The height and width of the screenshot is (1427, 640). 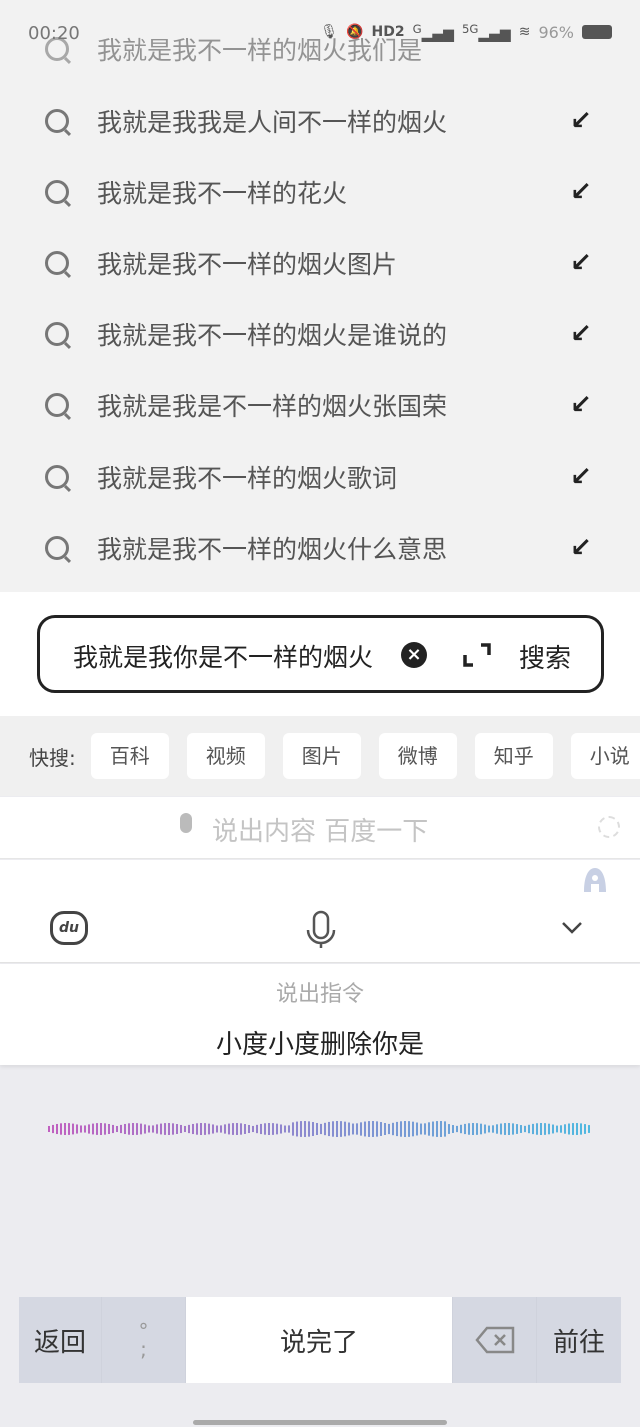 I want to click on chip-weibo: 微博, so click(x=417, y=756).